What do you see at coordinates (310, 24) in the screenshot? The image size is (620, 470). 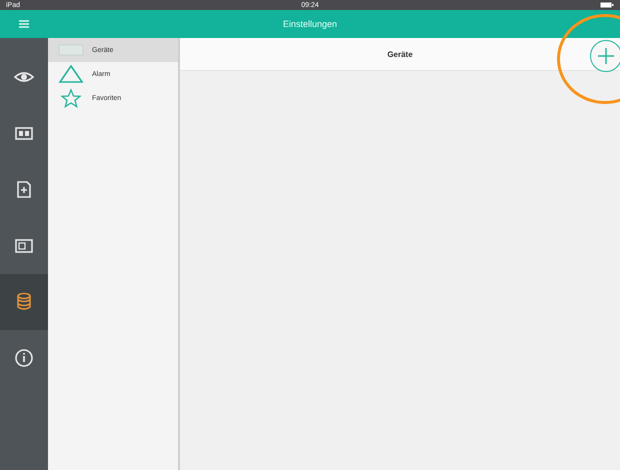 I see `nav-title: Einstellungen` at bounding box center [310, 24].